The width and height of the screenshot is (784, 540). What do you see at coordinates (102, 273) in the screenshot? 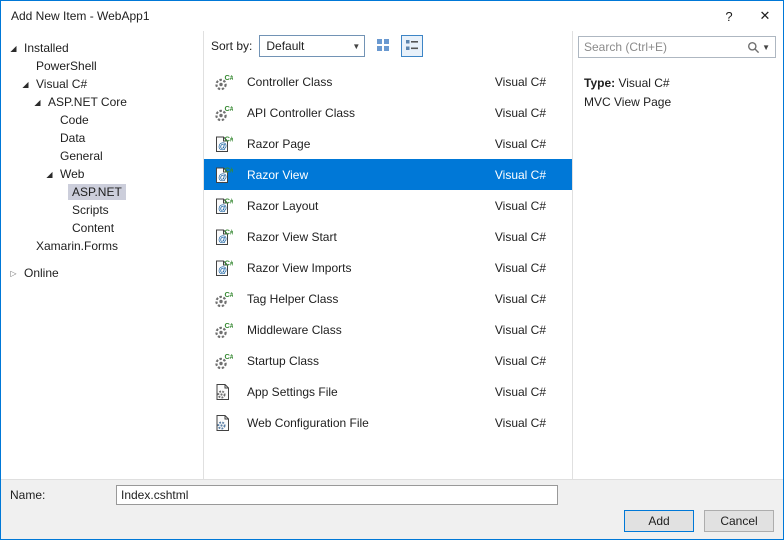
I see `tree-item-online: ▷ Online` at bounding box center [102, 273].